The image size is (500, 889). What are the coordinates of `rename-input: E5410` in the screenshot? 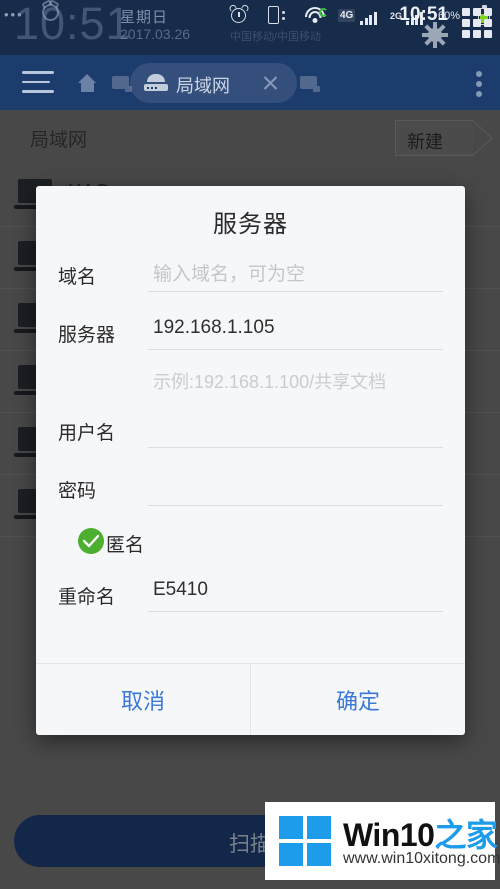 It's located at (295, 594).